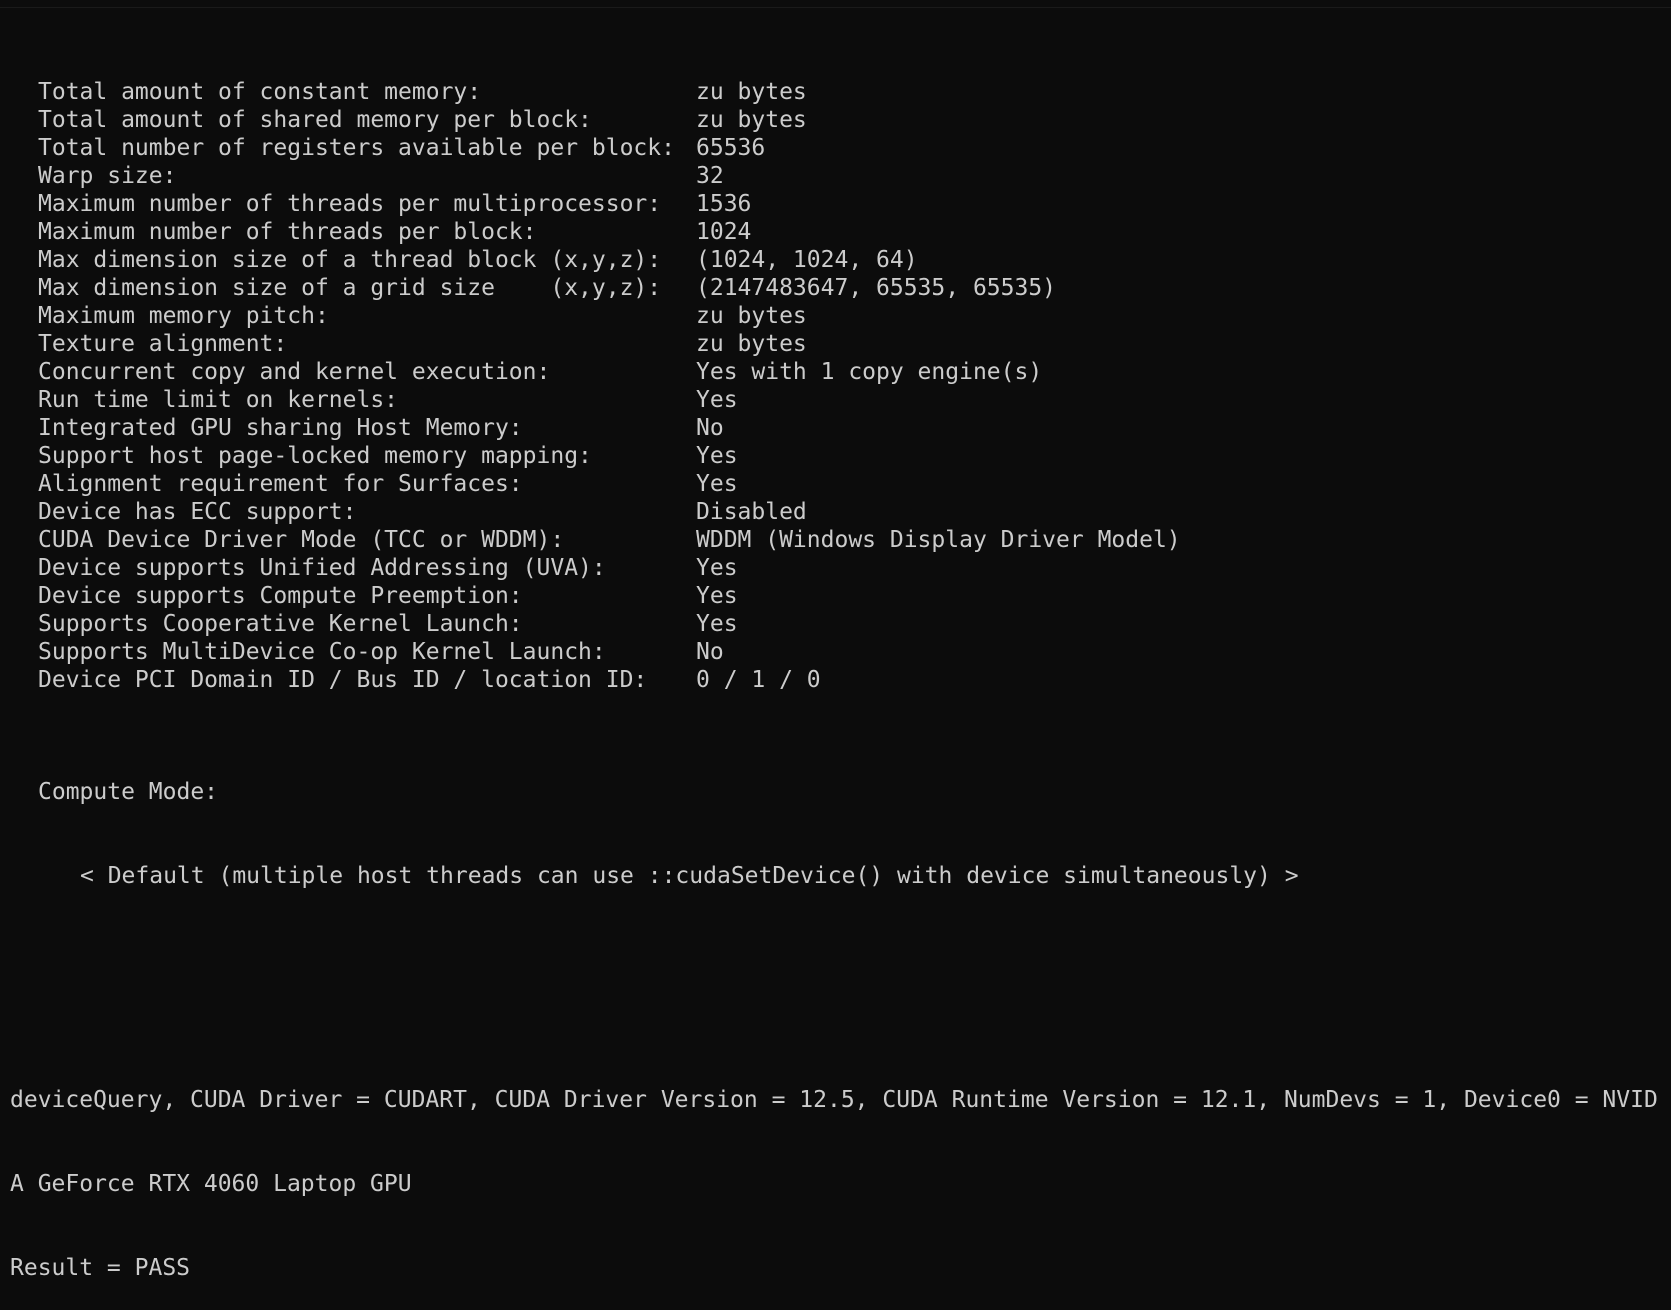 This screenshot has width=1671, height=1310. What do you see at coordinates (100, 1268) in the screenshot?
I see `result-line: Result = PASS` at bounding box center [100, 1268].